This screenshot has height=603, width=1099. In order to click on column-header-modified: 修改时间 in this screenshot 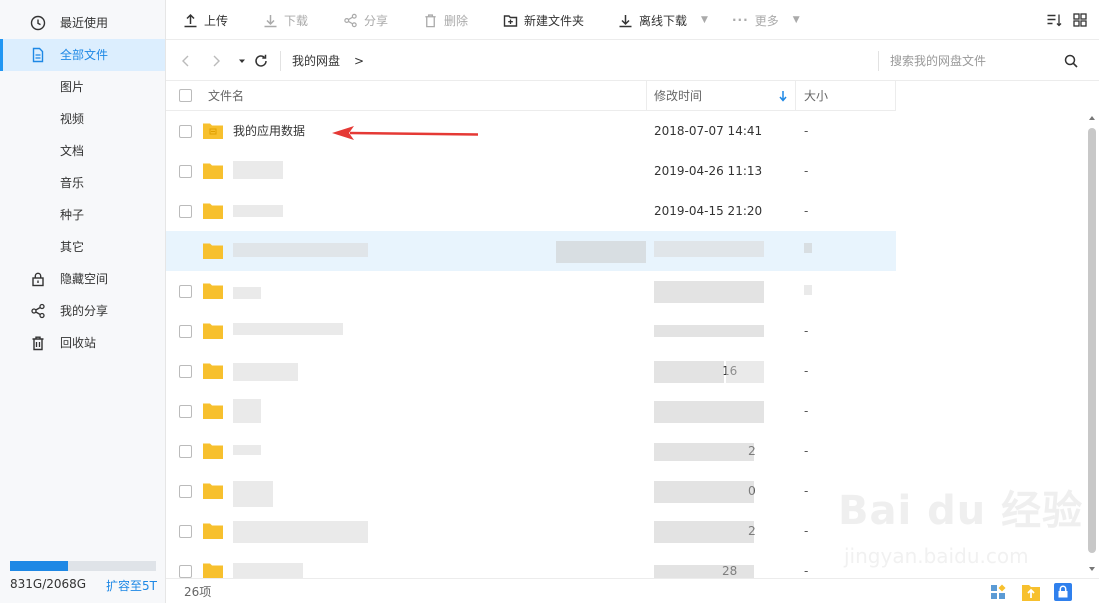, I will do `click(678, 96)`.